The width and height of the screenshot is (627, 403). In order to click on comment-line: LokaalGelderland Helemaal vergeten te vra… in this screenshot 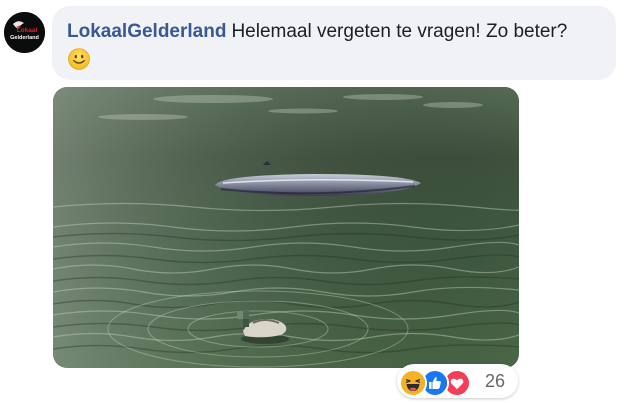, I will do `click(317, 32)`.